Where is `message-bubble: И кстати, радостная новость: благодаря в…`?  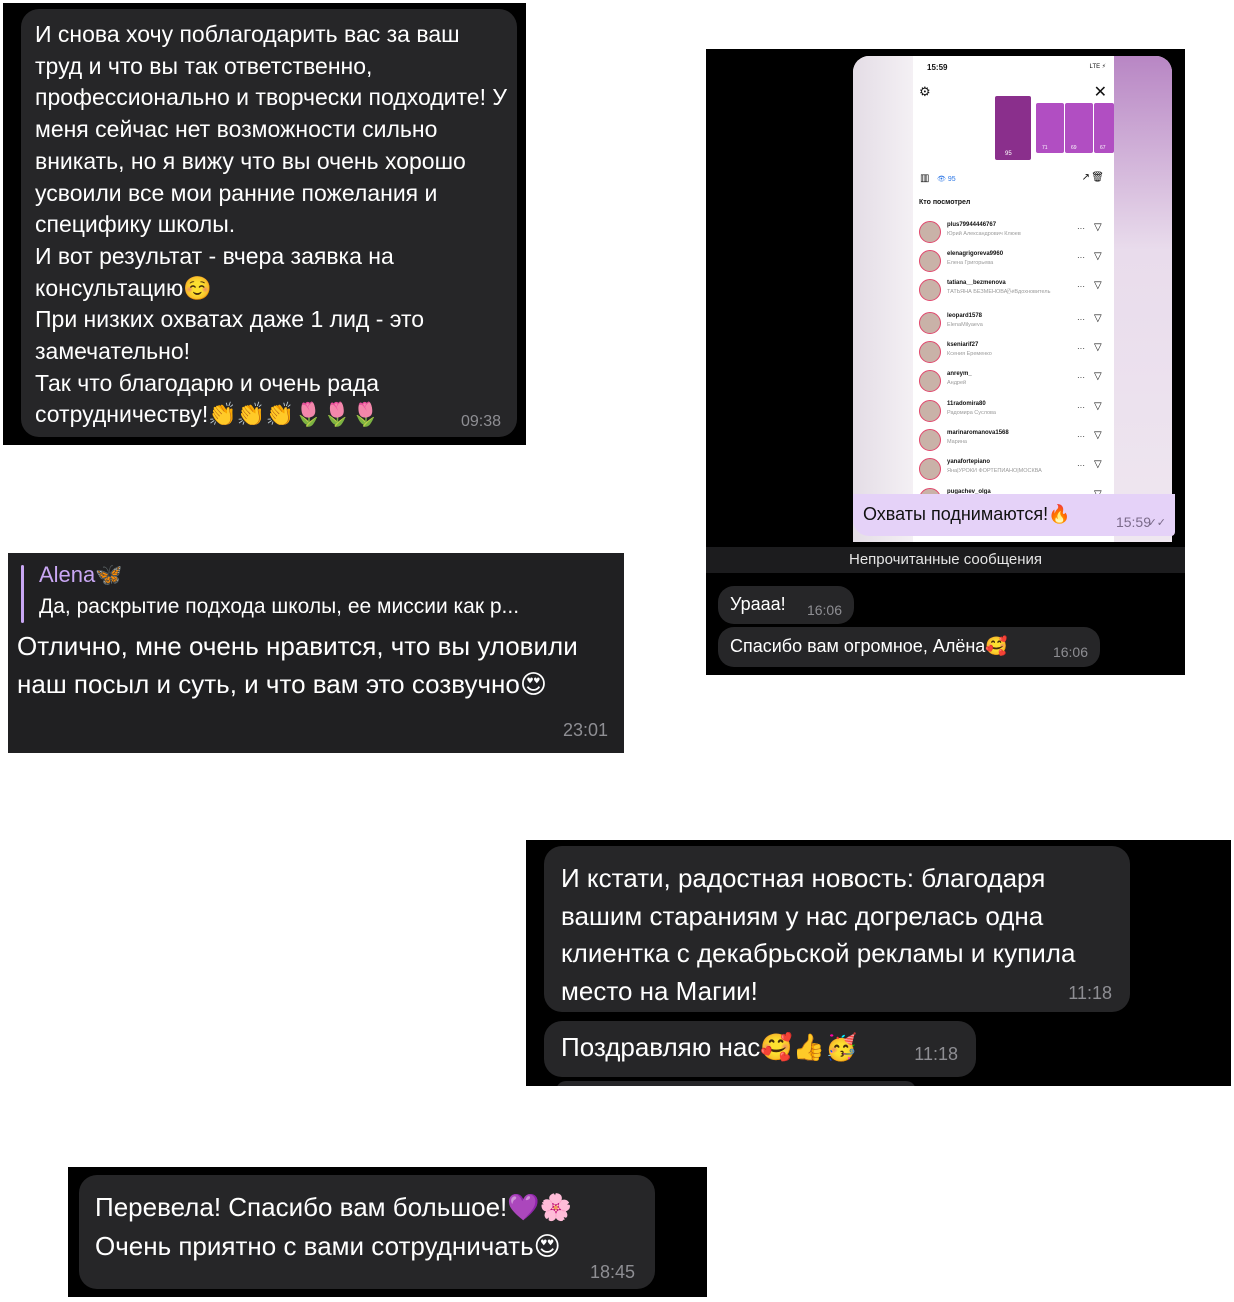
message-bubble: И кстати, радостная новость: благодаря в… is located at coordinates (837, 929).